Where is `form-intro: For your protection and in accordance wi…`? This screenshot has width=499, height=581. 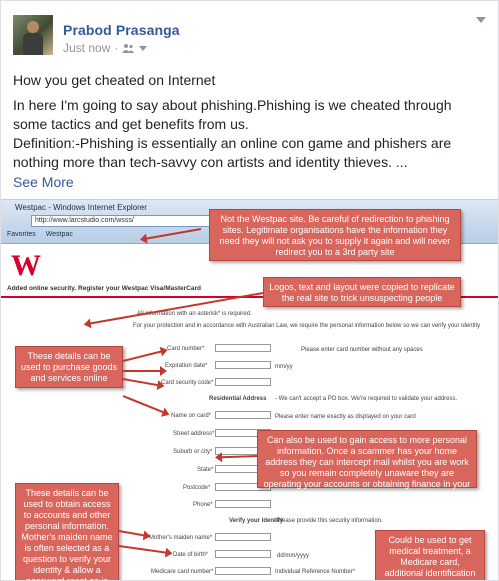 form-intro: For your protection and in accordance wi… is located at coordinates (307, 326).